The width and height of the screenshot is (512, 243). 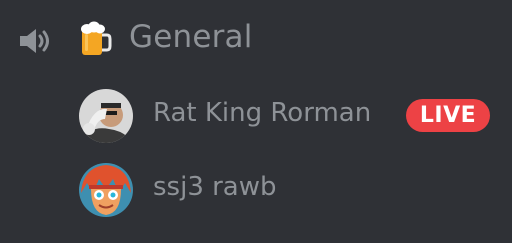 What do you see at coordinates (191, 37) in the screenshot?
I see `channel-name: General` at bounding box center [191, 37].